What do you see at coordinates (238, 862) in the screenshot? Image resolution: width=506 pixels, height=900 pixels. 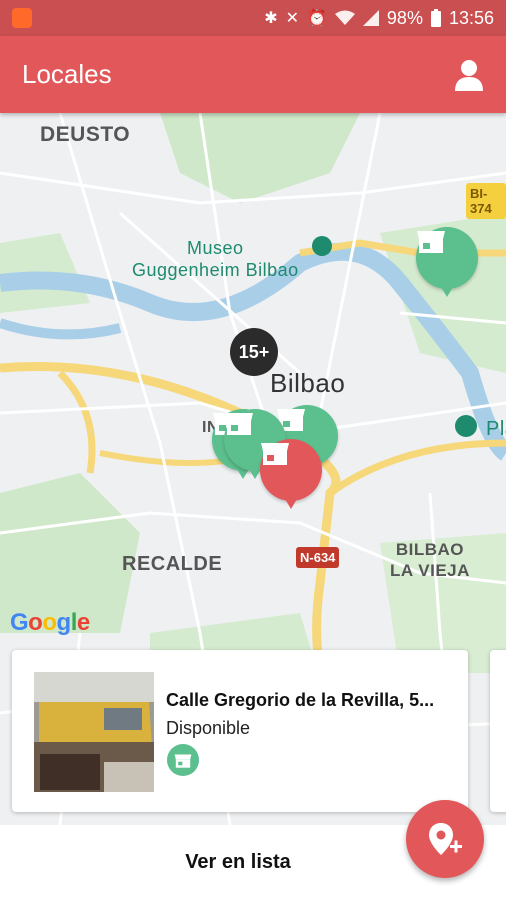 I see `view-list-button: Ver en lista` at bounding box center [238, 862].